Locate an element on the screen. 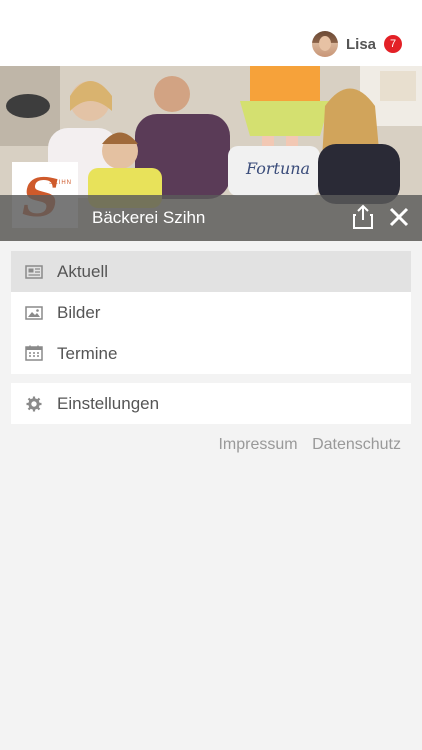 The image size is (422, 750). menu-label: Termine is located at coordinates (87, 353).